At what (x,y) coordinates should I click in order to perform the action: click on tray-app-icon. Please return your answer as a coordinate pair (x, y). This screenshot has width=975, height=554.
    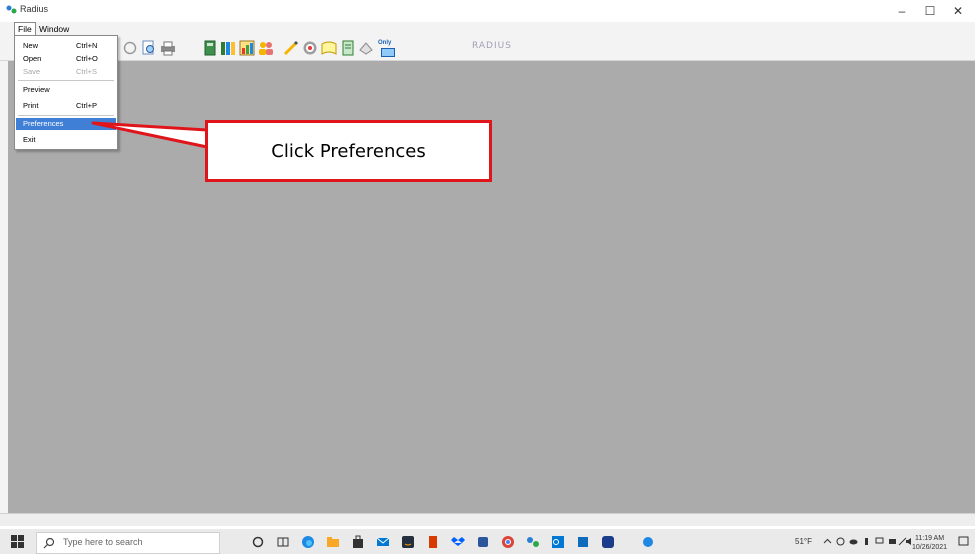
    Looking at the image, I should click on (648, 542).